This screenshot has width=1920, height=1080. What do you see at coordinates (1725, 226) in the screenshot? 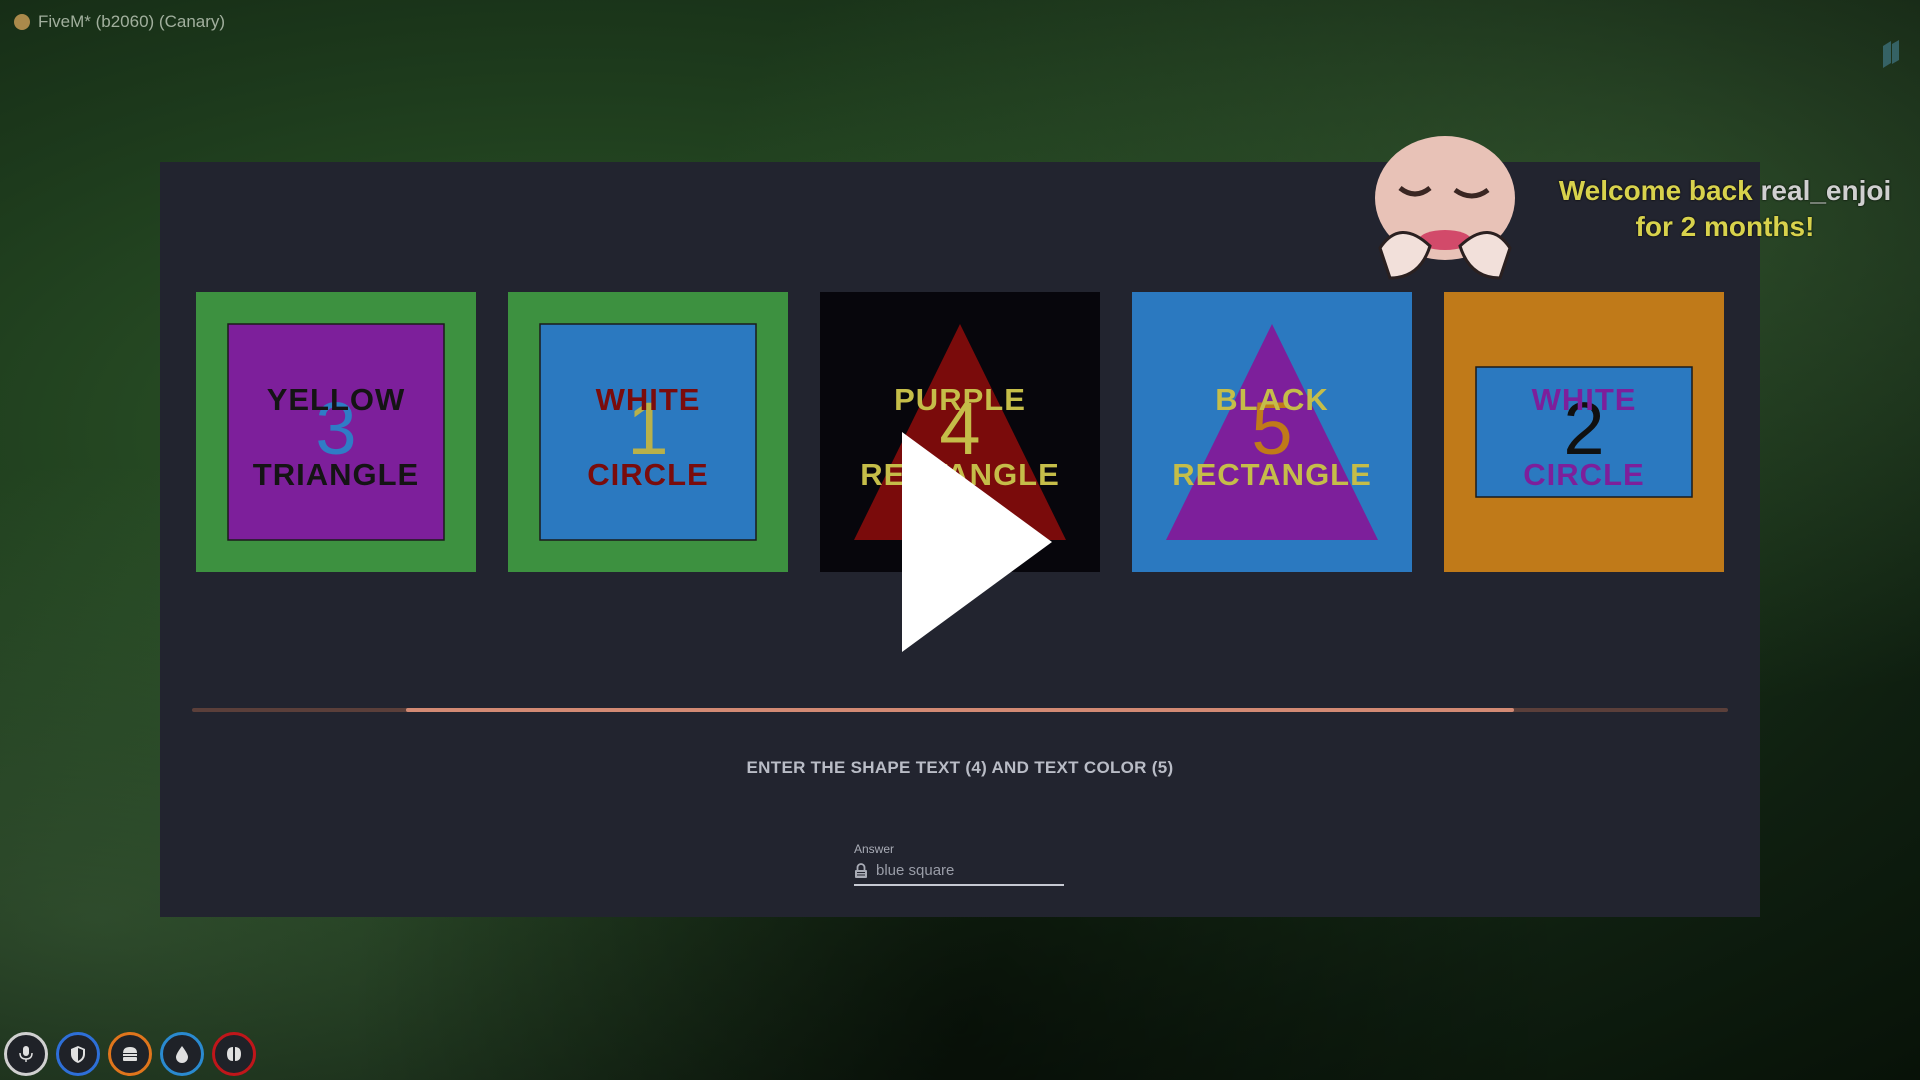
I see `alert-duration: for 2 months!` at bounding box center [1725, 226].